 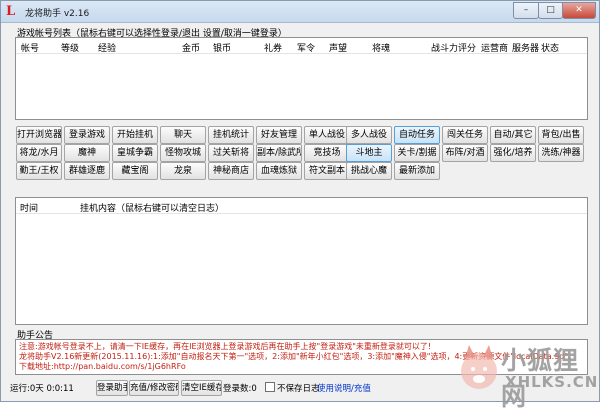 I want to click on notice-line: 下载地址:http://pan.baidu.com/s/1jG6hRFo, so click(x=102, y=366).